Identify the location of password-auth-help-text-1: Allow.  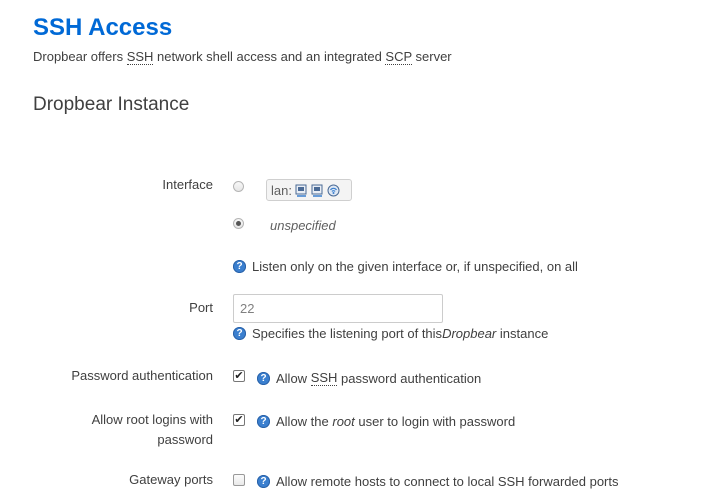
(293, 378).